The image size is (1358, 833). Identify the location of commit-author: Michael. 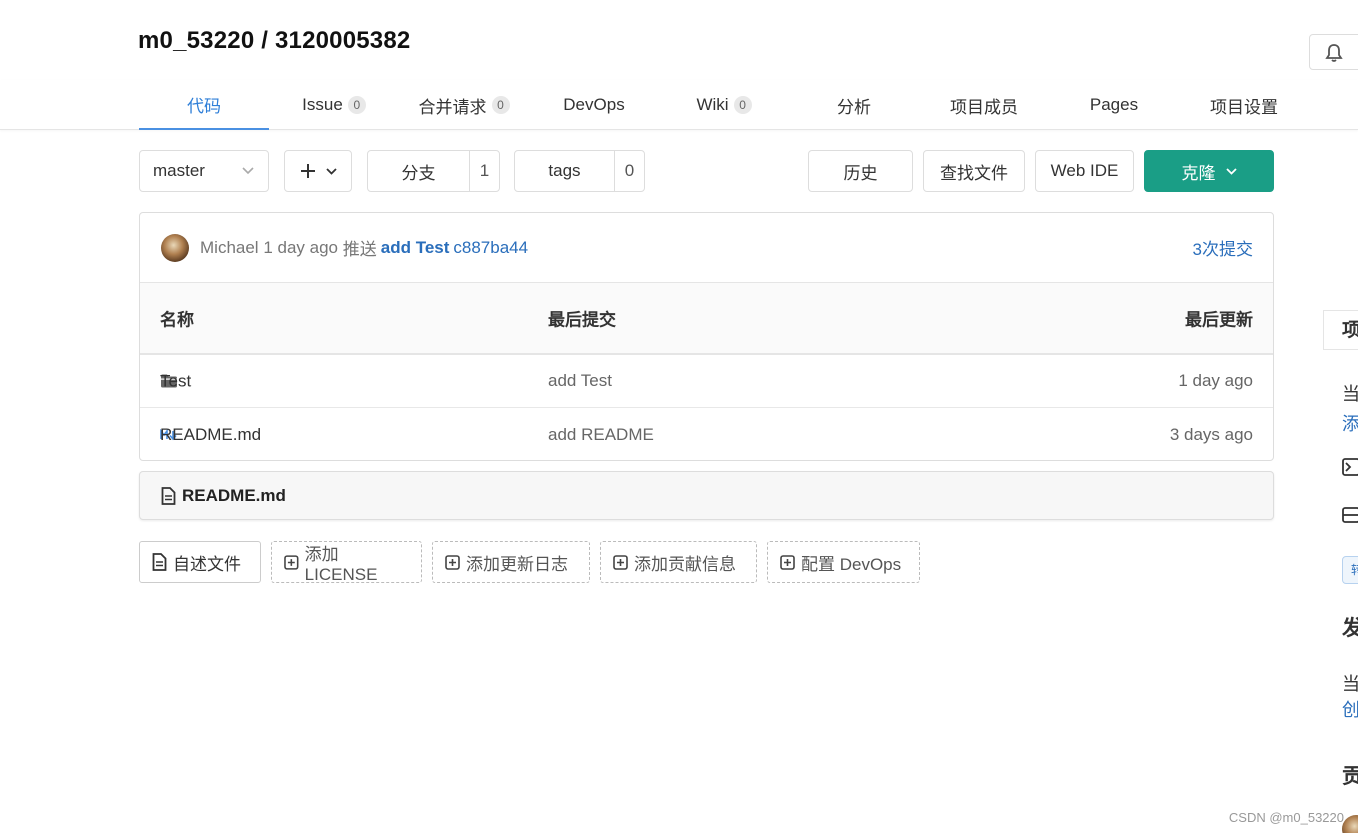
(229, 248).